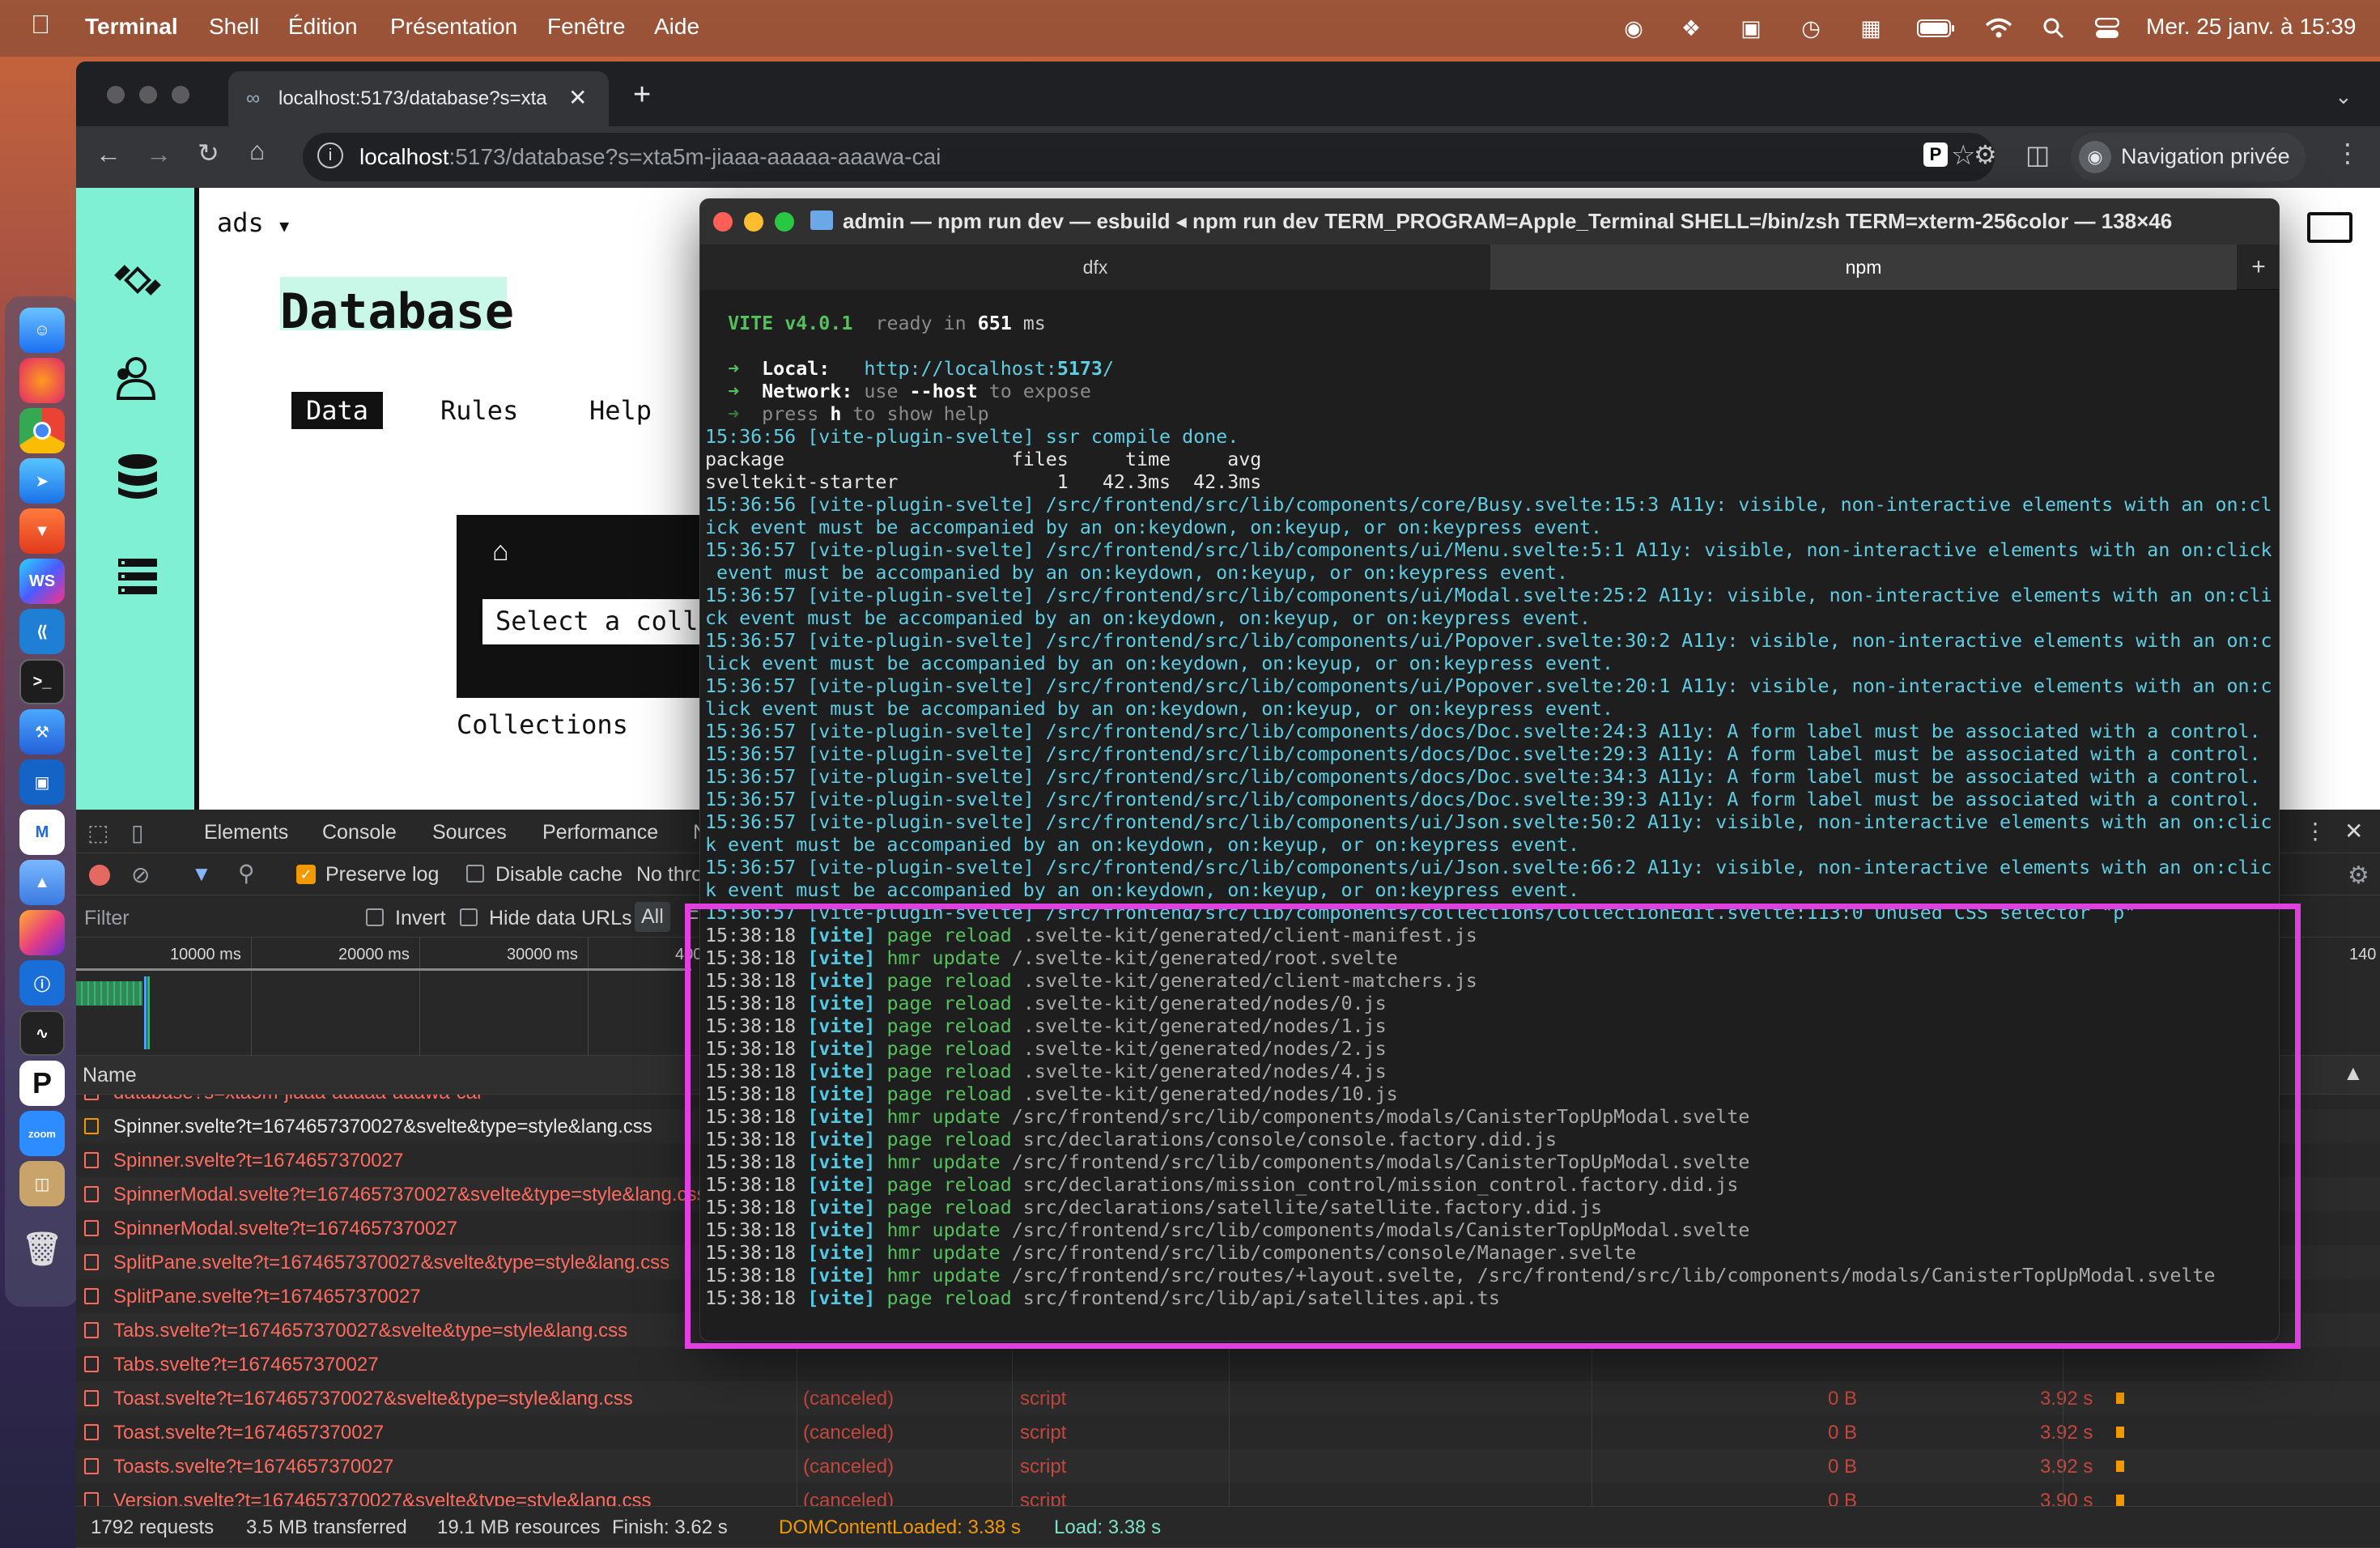 Image resolution: width=2380 pixels, height=1548 pixels. What do you see at coordinates (138, 478) in the screenshot?
I see `database-icon` at bounding box center [138, 478].